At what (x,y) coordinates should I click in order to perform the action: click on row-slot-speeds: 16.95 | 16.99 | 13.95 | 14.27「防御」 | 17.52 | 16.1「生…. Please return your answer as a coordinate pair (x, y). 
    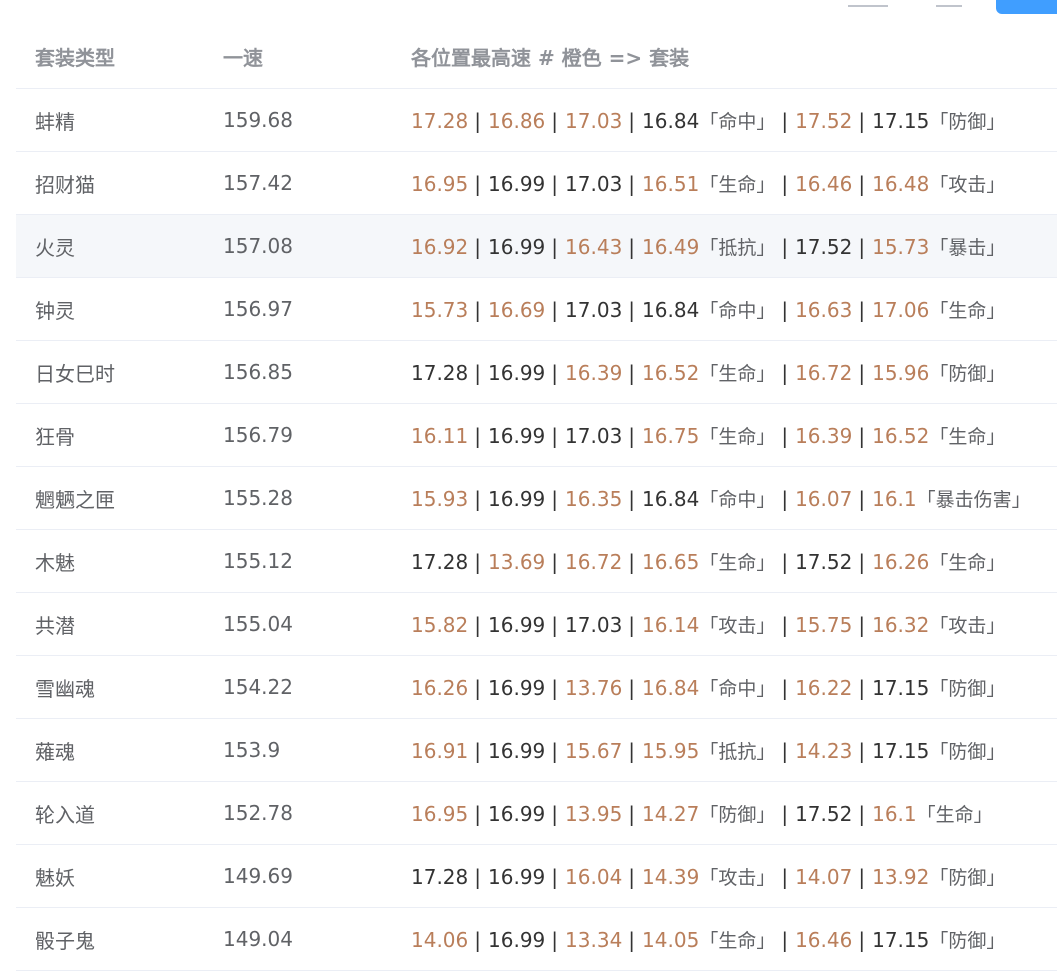
    Looking at the image, I should click on (734, 813).